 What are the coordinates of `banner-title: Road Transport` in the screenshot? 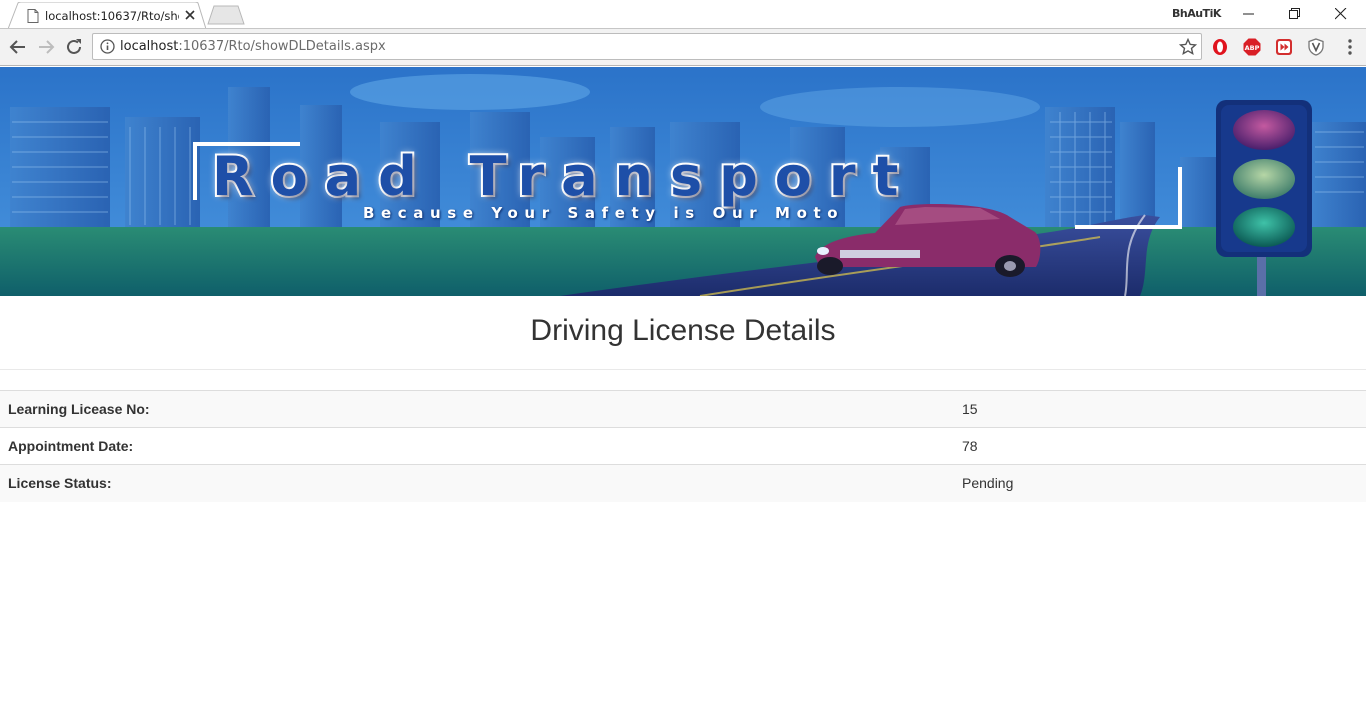 It's located at (563, 176).